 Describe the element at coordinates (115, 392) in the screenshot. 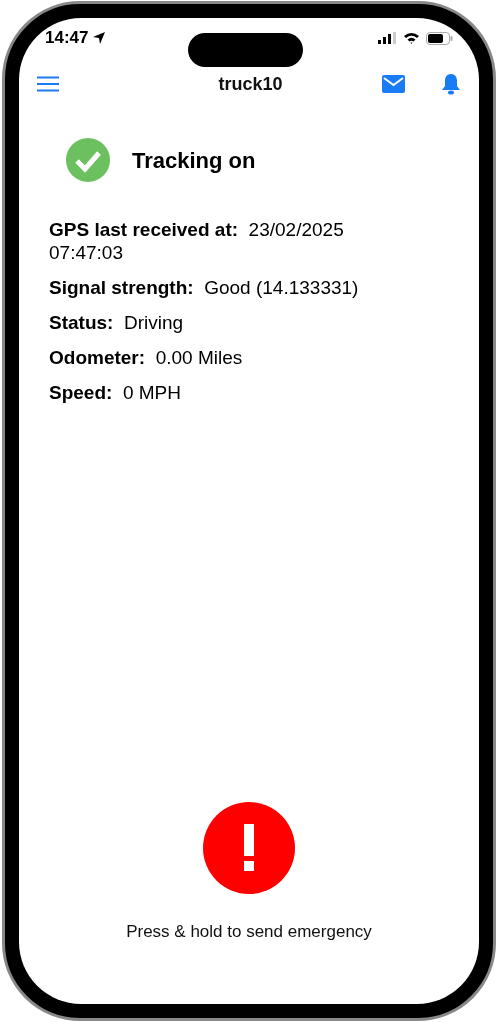

I see `detail-row-text: Speed: 0 MPH` at that location.